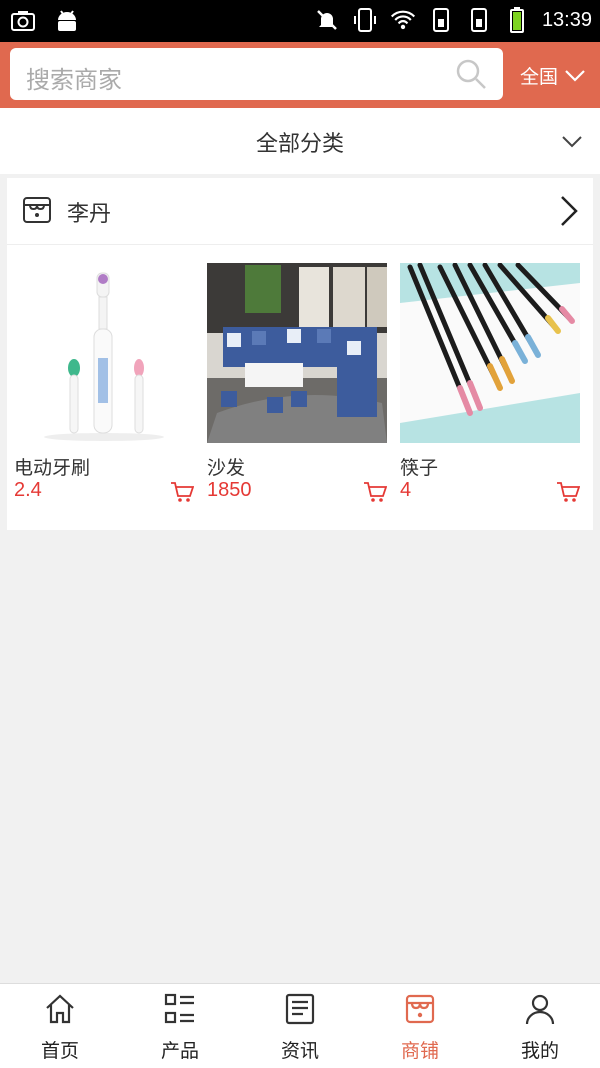 The image size is (600, 1068). Describe the element at coordinates (539, 1051) in the screenshot. I see `nav-label: 我的` at that location.